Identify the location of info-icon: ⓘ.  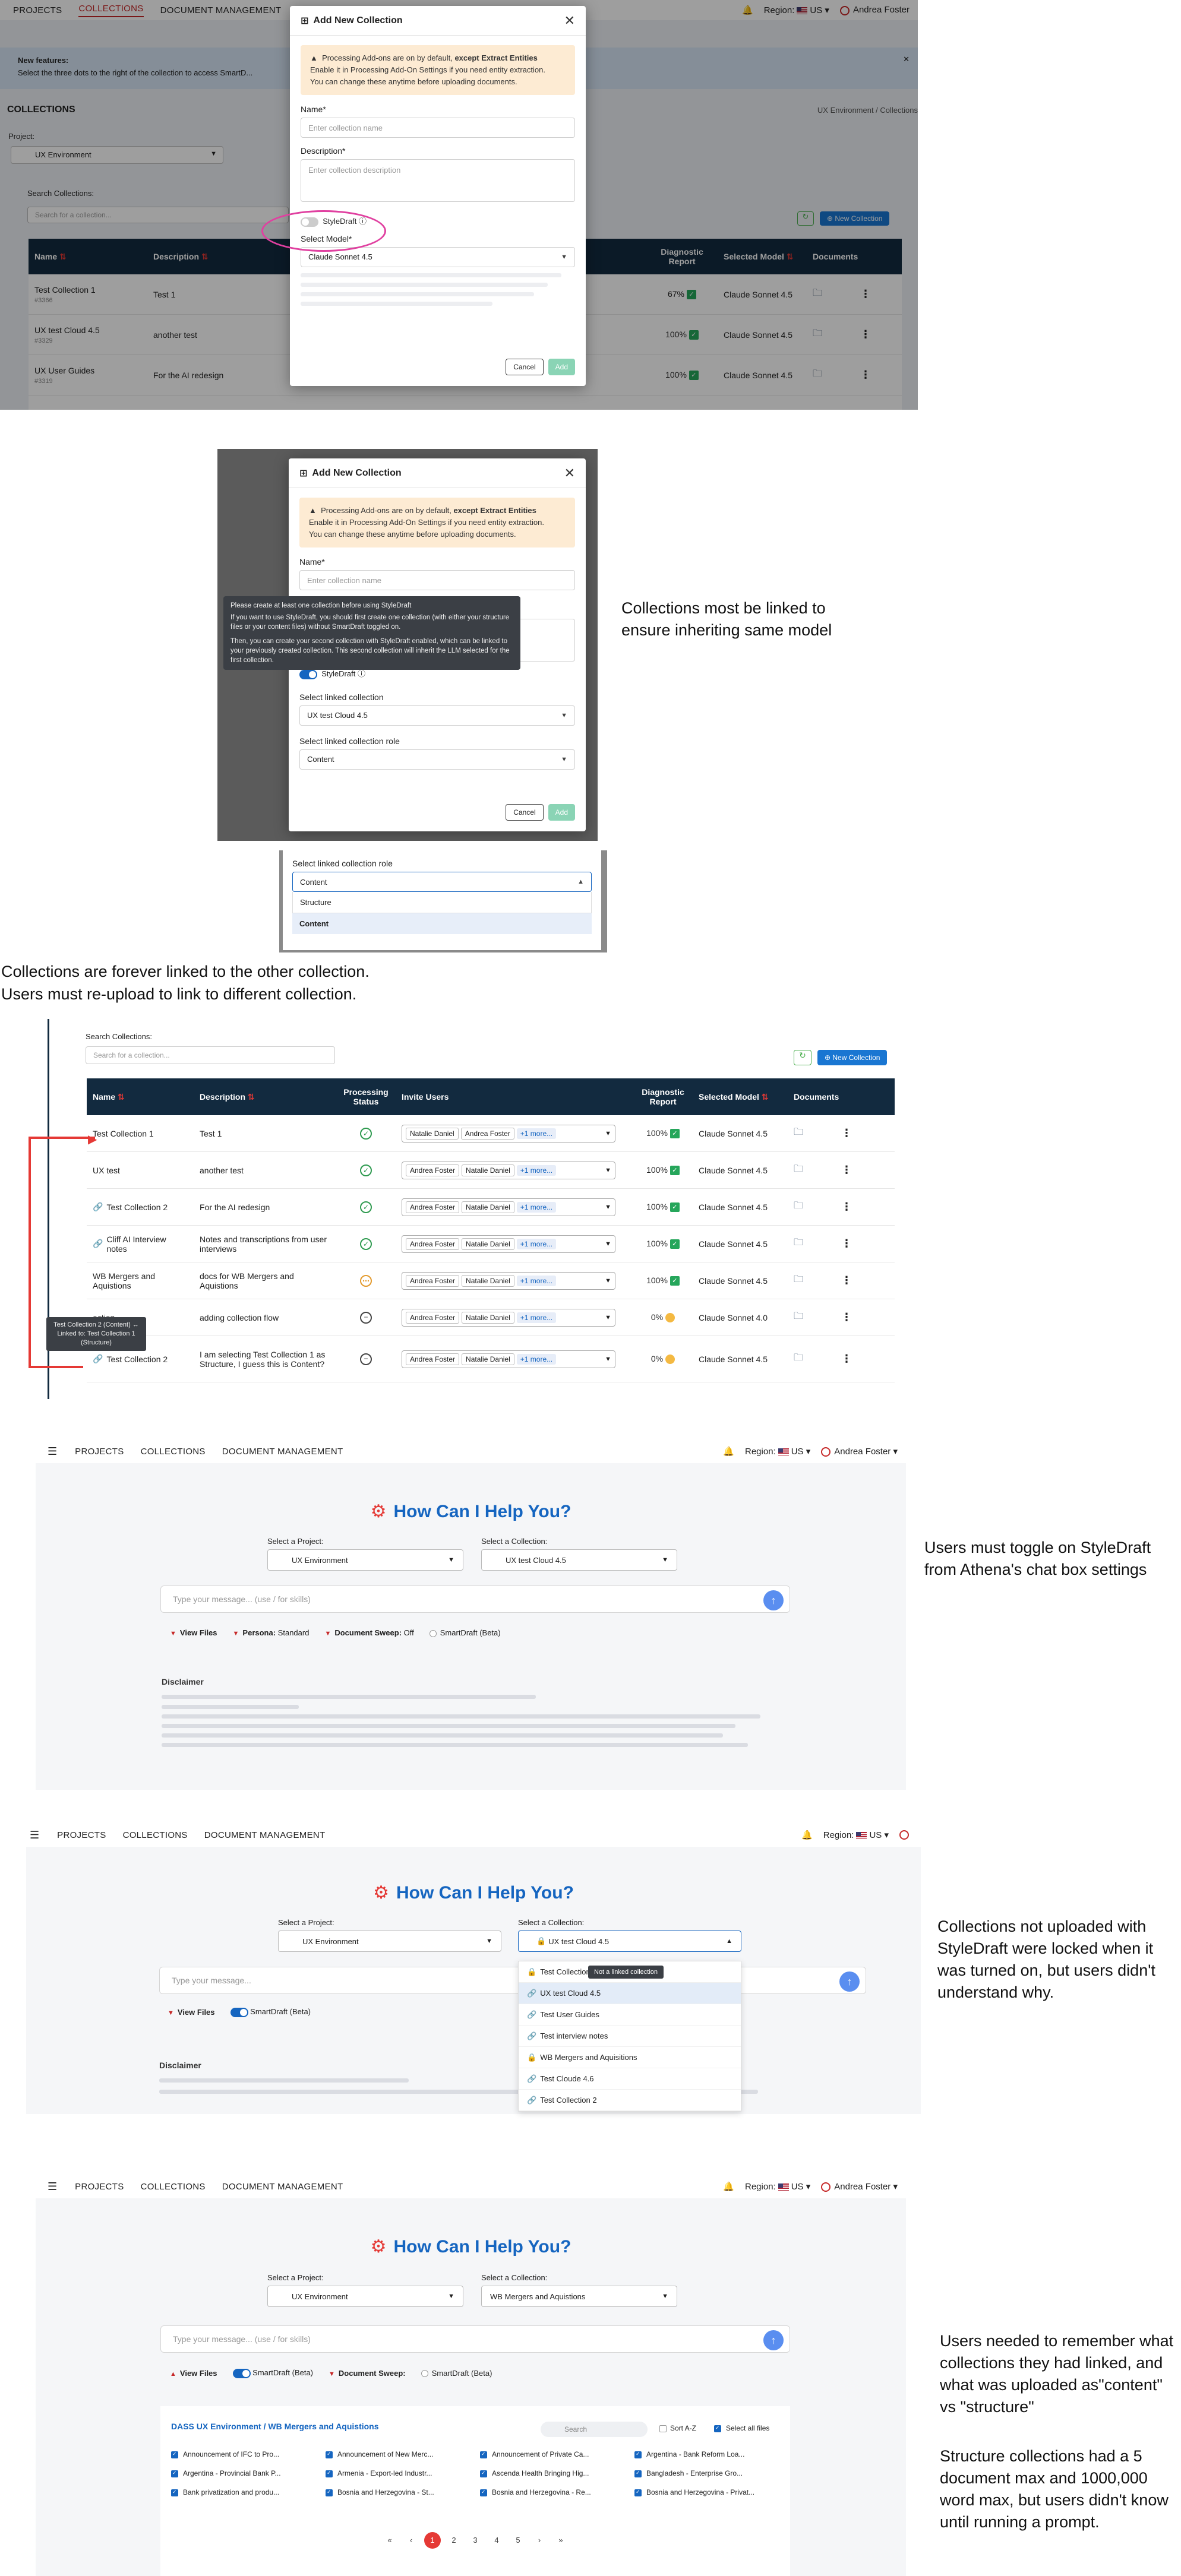
(362, 673).